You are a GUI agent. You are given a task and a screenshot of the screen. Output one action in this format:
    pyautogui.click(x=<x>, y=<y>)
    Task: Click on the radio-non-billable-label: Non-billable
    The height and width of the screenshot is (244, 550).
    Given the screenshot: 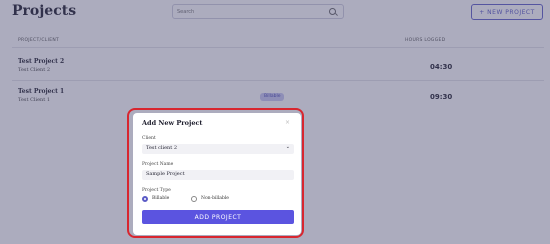 What is the action you would take?
    pyautogui.click(x=215, y=198)
    